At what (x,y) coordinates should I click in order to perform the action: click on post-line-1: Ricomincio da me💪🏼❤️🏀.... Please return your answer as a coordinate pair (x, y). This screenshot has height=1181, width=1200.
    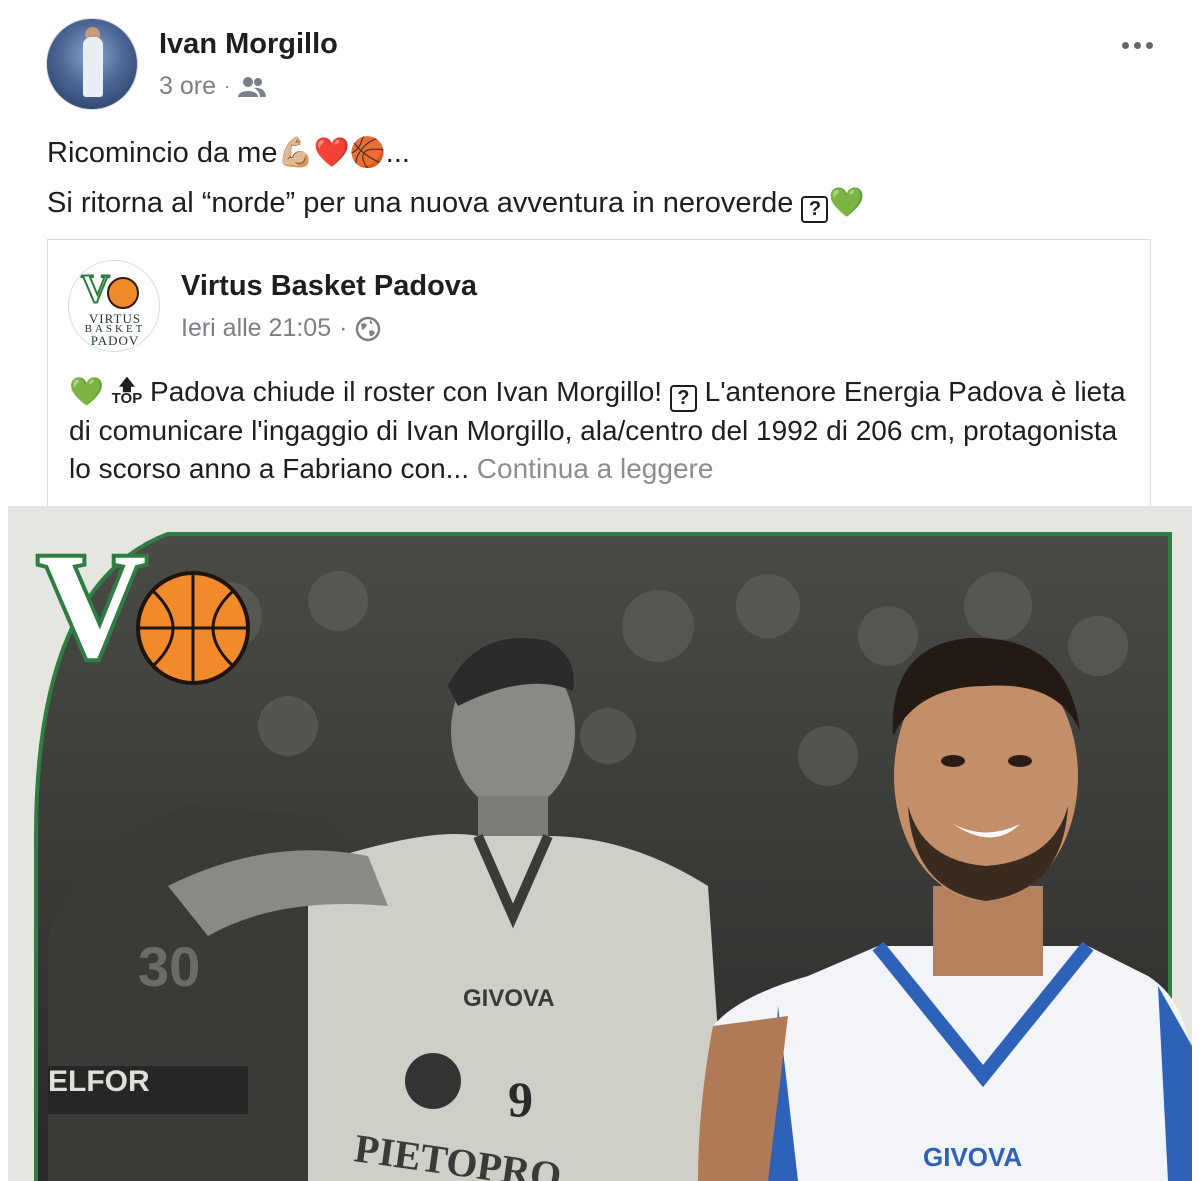
    Looking at the image, I should click on (228, 153).